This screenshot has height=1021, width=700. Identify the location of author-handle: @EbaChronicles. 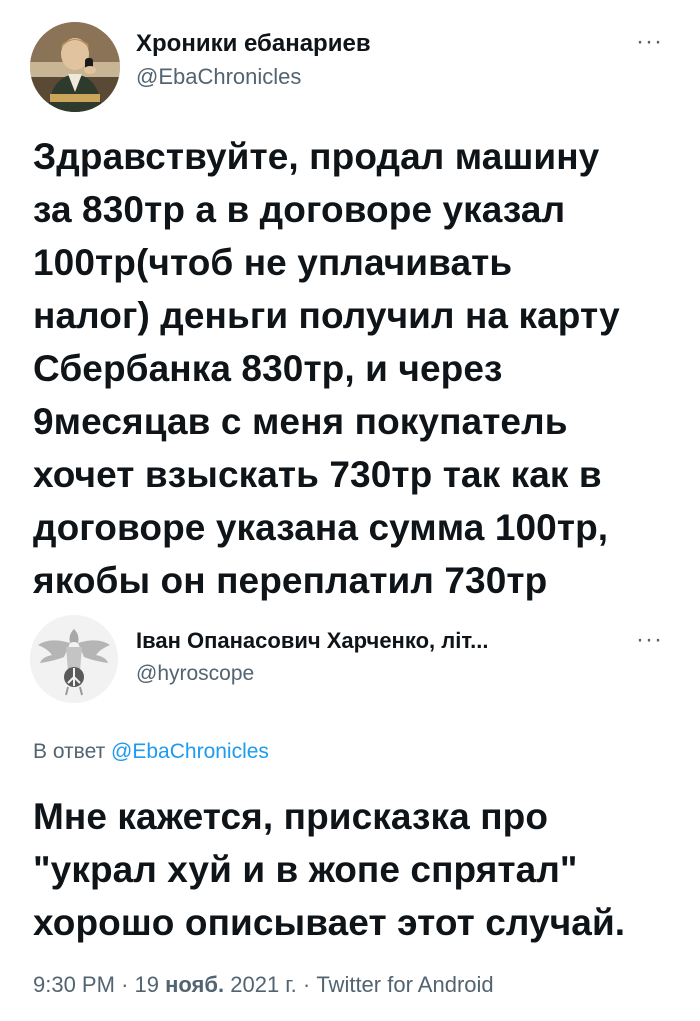
(218, 77).